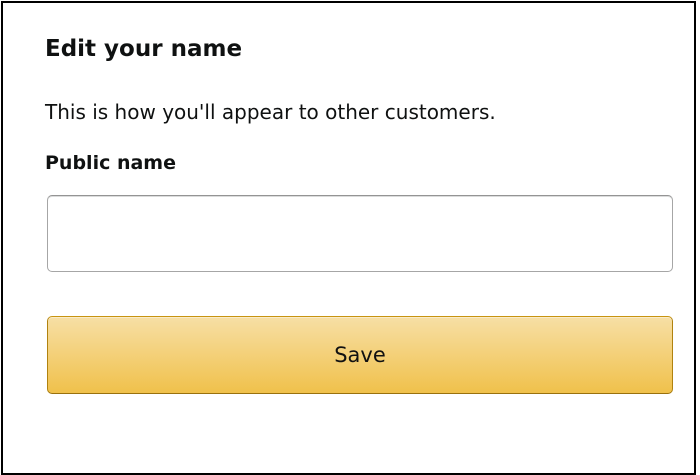 This screenshot has width=700, height=475. Describe the element at coordinates (360, 355) in the screenshot. I see `save-button: Save` at that location.